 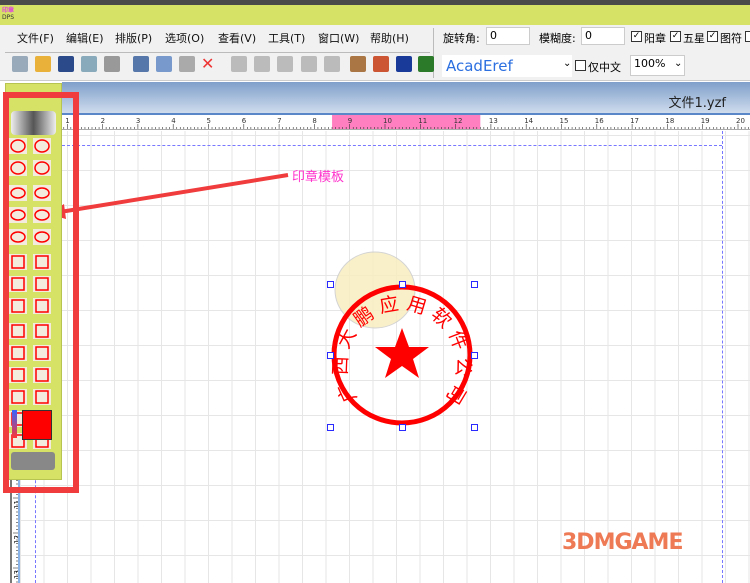 What do you see at coordinates (285, 64) in the screenshot?
I see `align3-icon` at bounding box center [285, 64].